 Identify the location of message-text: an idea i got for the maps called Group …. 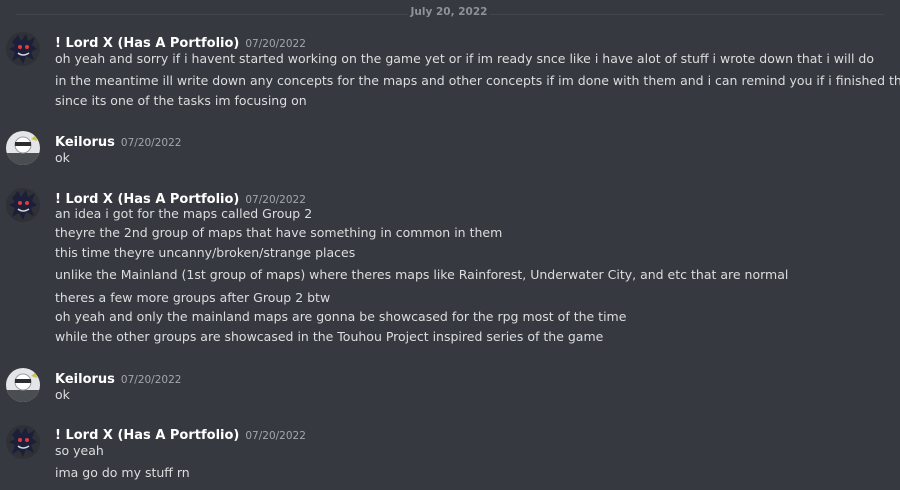
(184, 213).